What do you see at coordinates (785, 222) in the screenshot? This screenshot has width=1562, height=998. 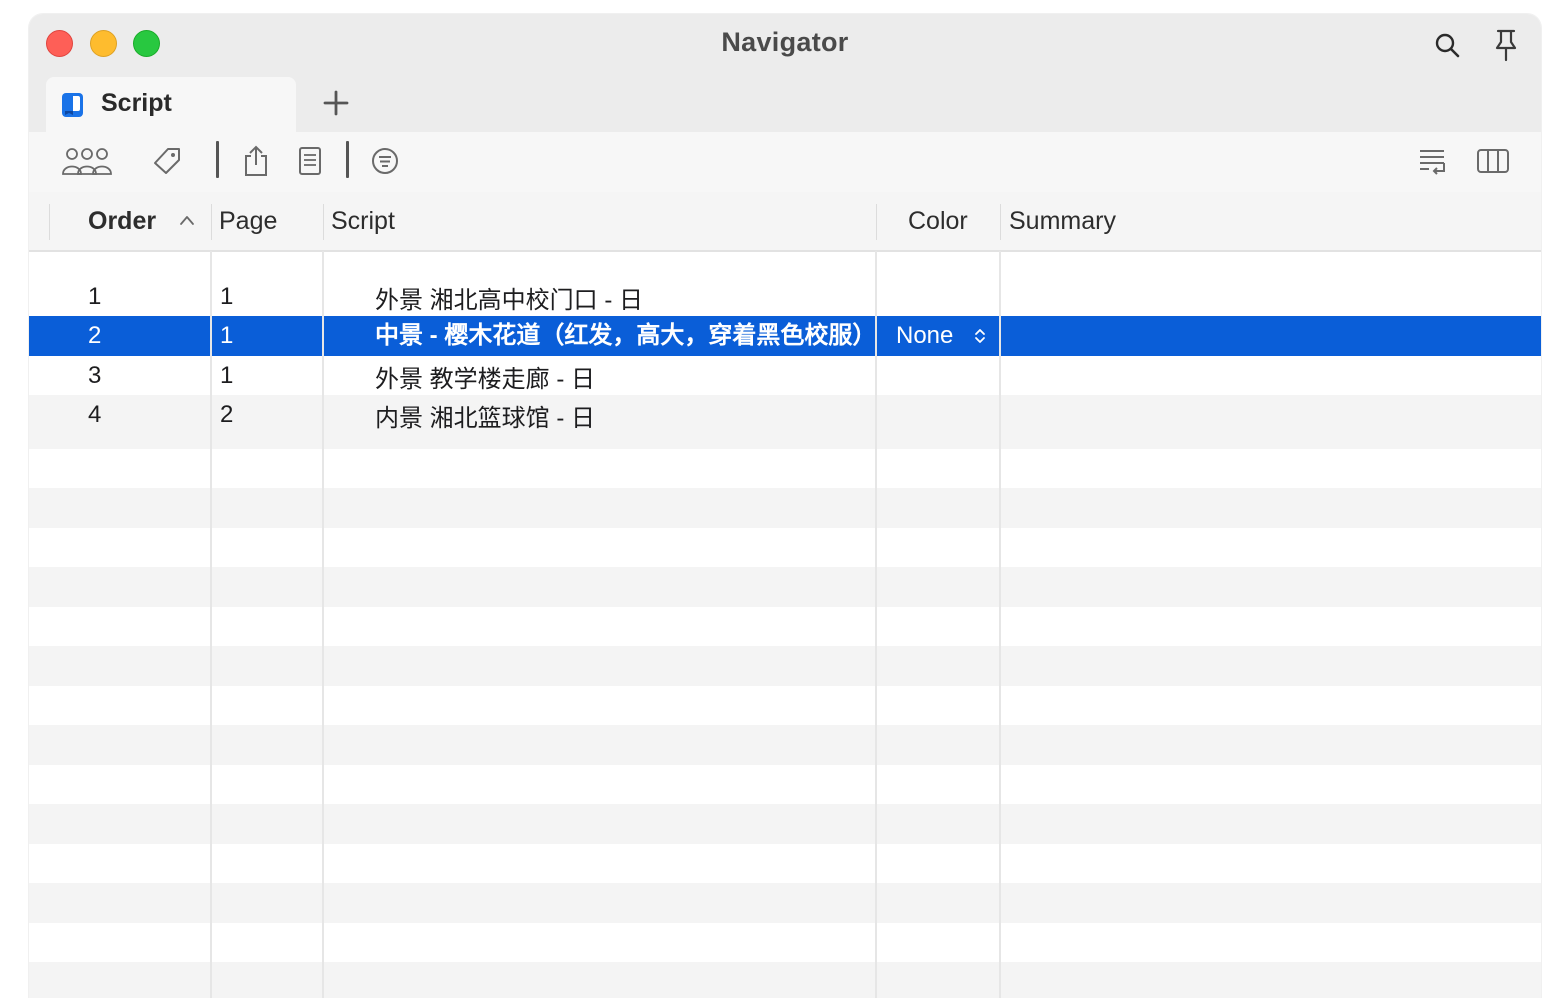 I see `table-header: Order Page Script Color Summary` at bounding box center [785, 222].